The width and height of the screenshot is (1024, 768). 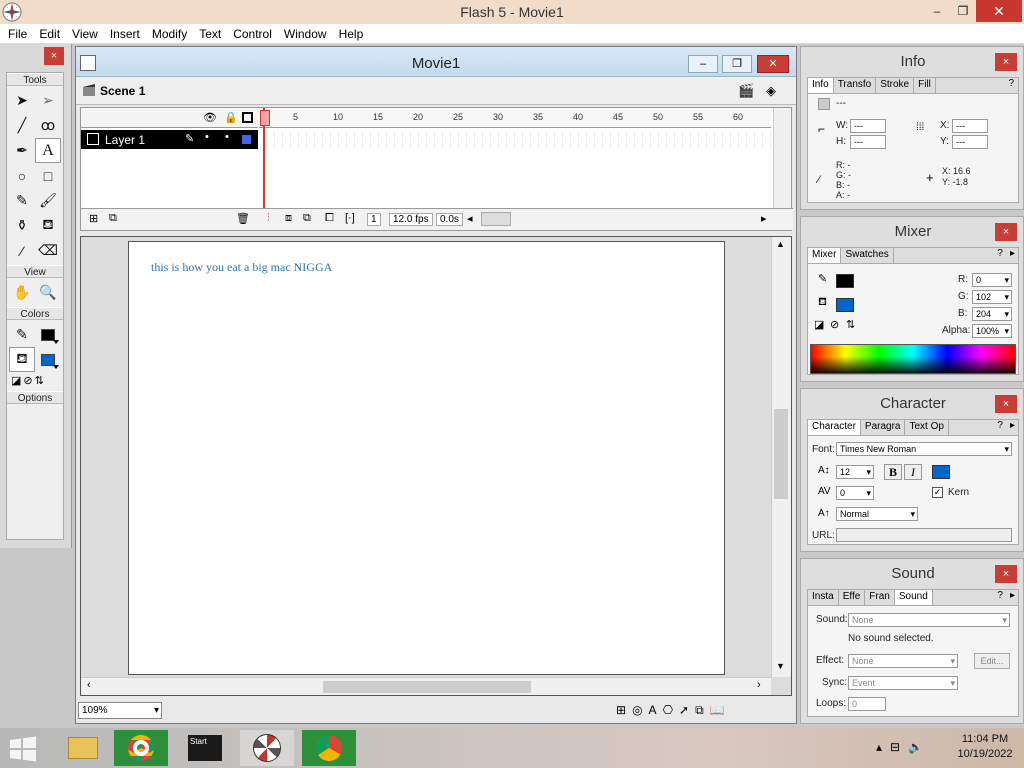 What do you see at coordinates (903, 661) in the screenshot?
I see `effect-select: None` at bounding box center [903, 661].